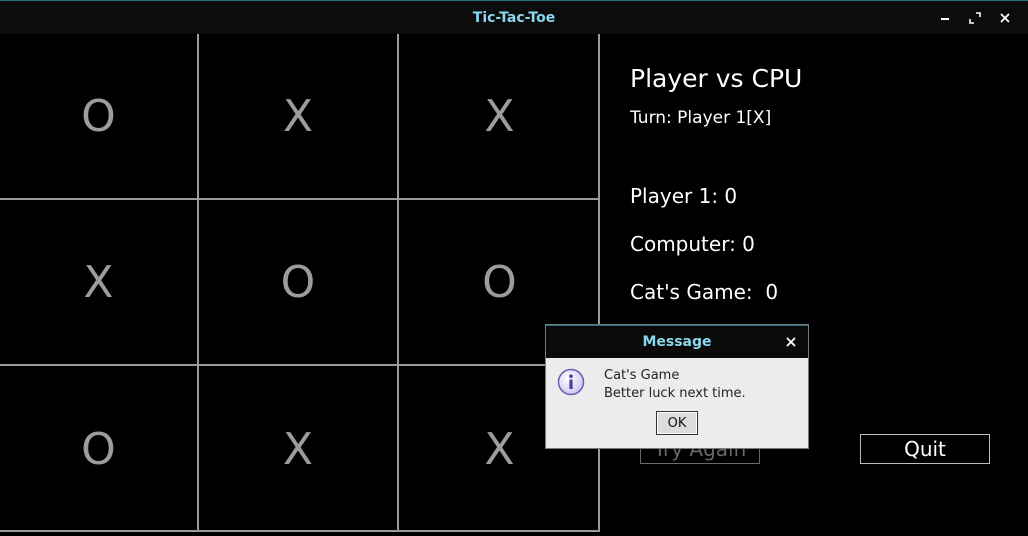  I want to click on cell-r2c2: O, so click(299, 283).